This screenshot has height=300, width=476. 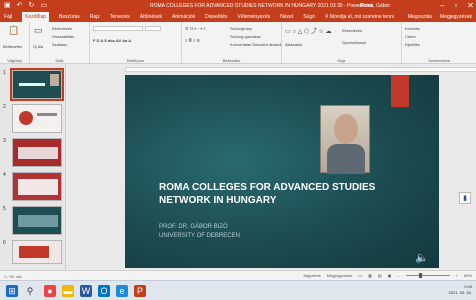 What do you see at coordinates (8, 17) in the screenshot?
I see `tab-file: Fájl` at bounding box center [8, 17].